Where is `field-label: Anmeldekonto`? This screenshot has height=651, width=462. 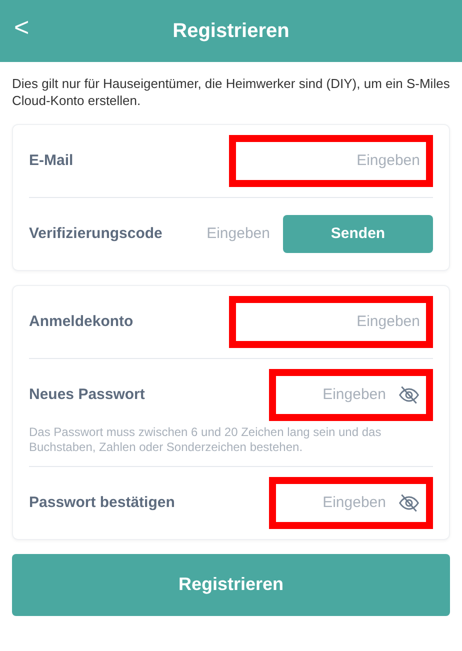 field-label: Anmeldekonto is located at coordinates (81, 321).